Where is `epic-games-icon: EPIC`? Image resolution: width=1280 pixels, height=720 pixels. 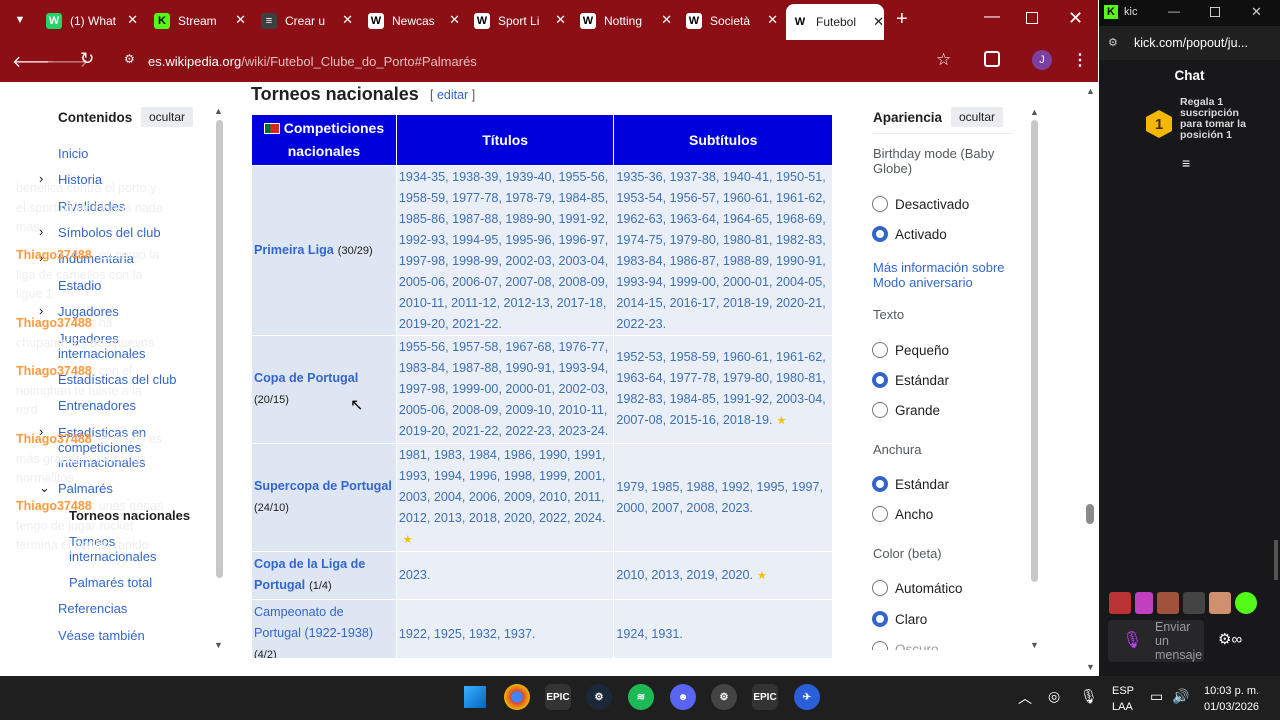
epic-games-icon: EPIC is located at coordinates (558, 697).